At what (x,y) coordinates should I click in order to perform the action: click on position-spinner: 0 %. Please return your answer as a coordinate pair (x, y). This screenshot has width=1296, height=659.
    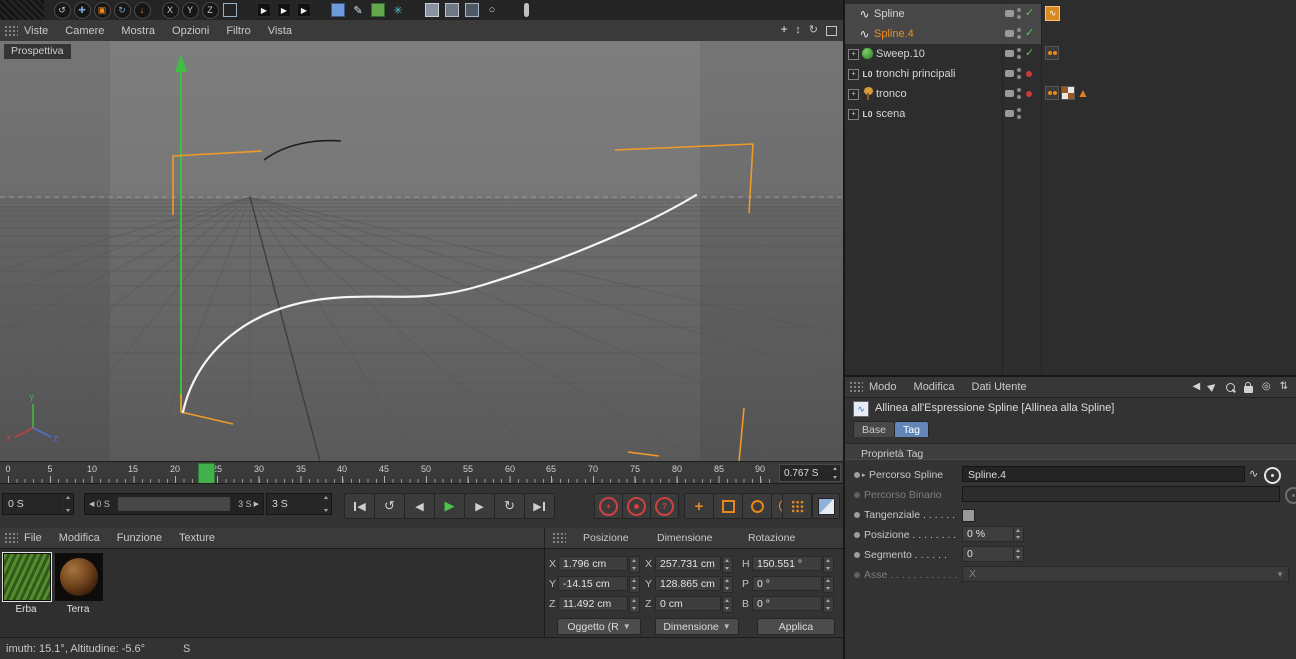
    Looking at the image, I should click on (993, 534).